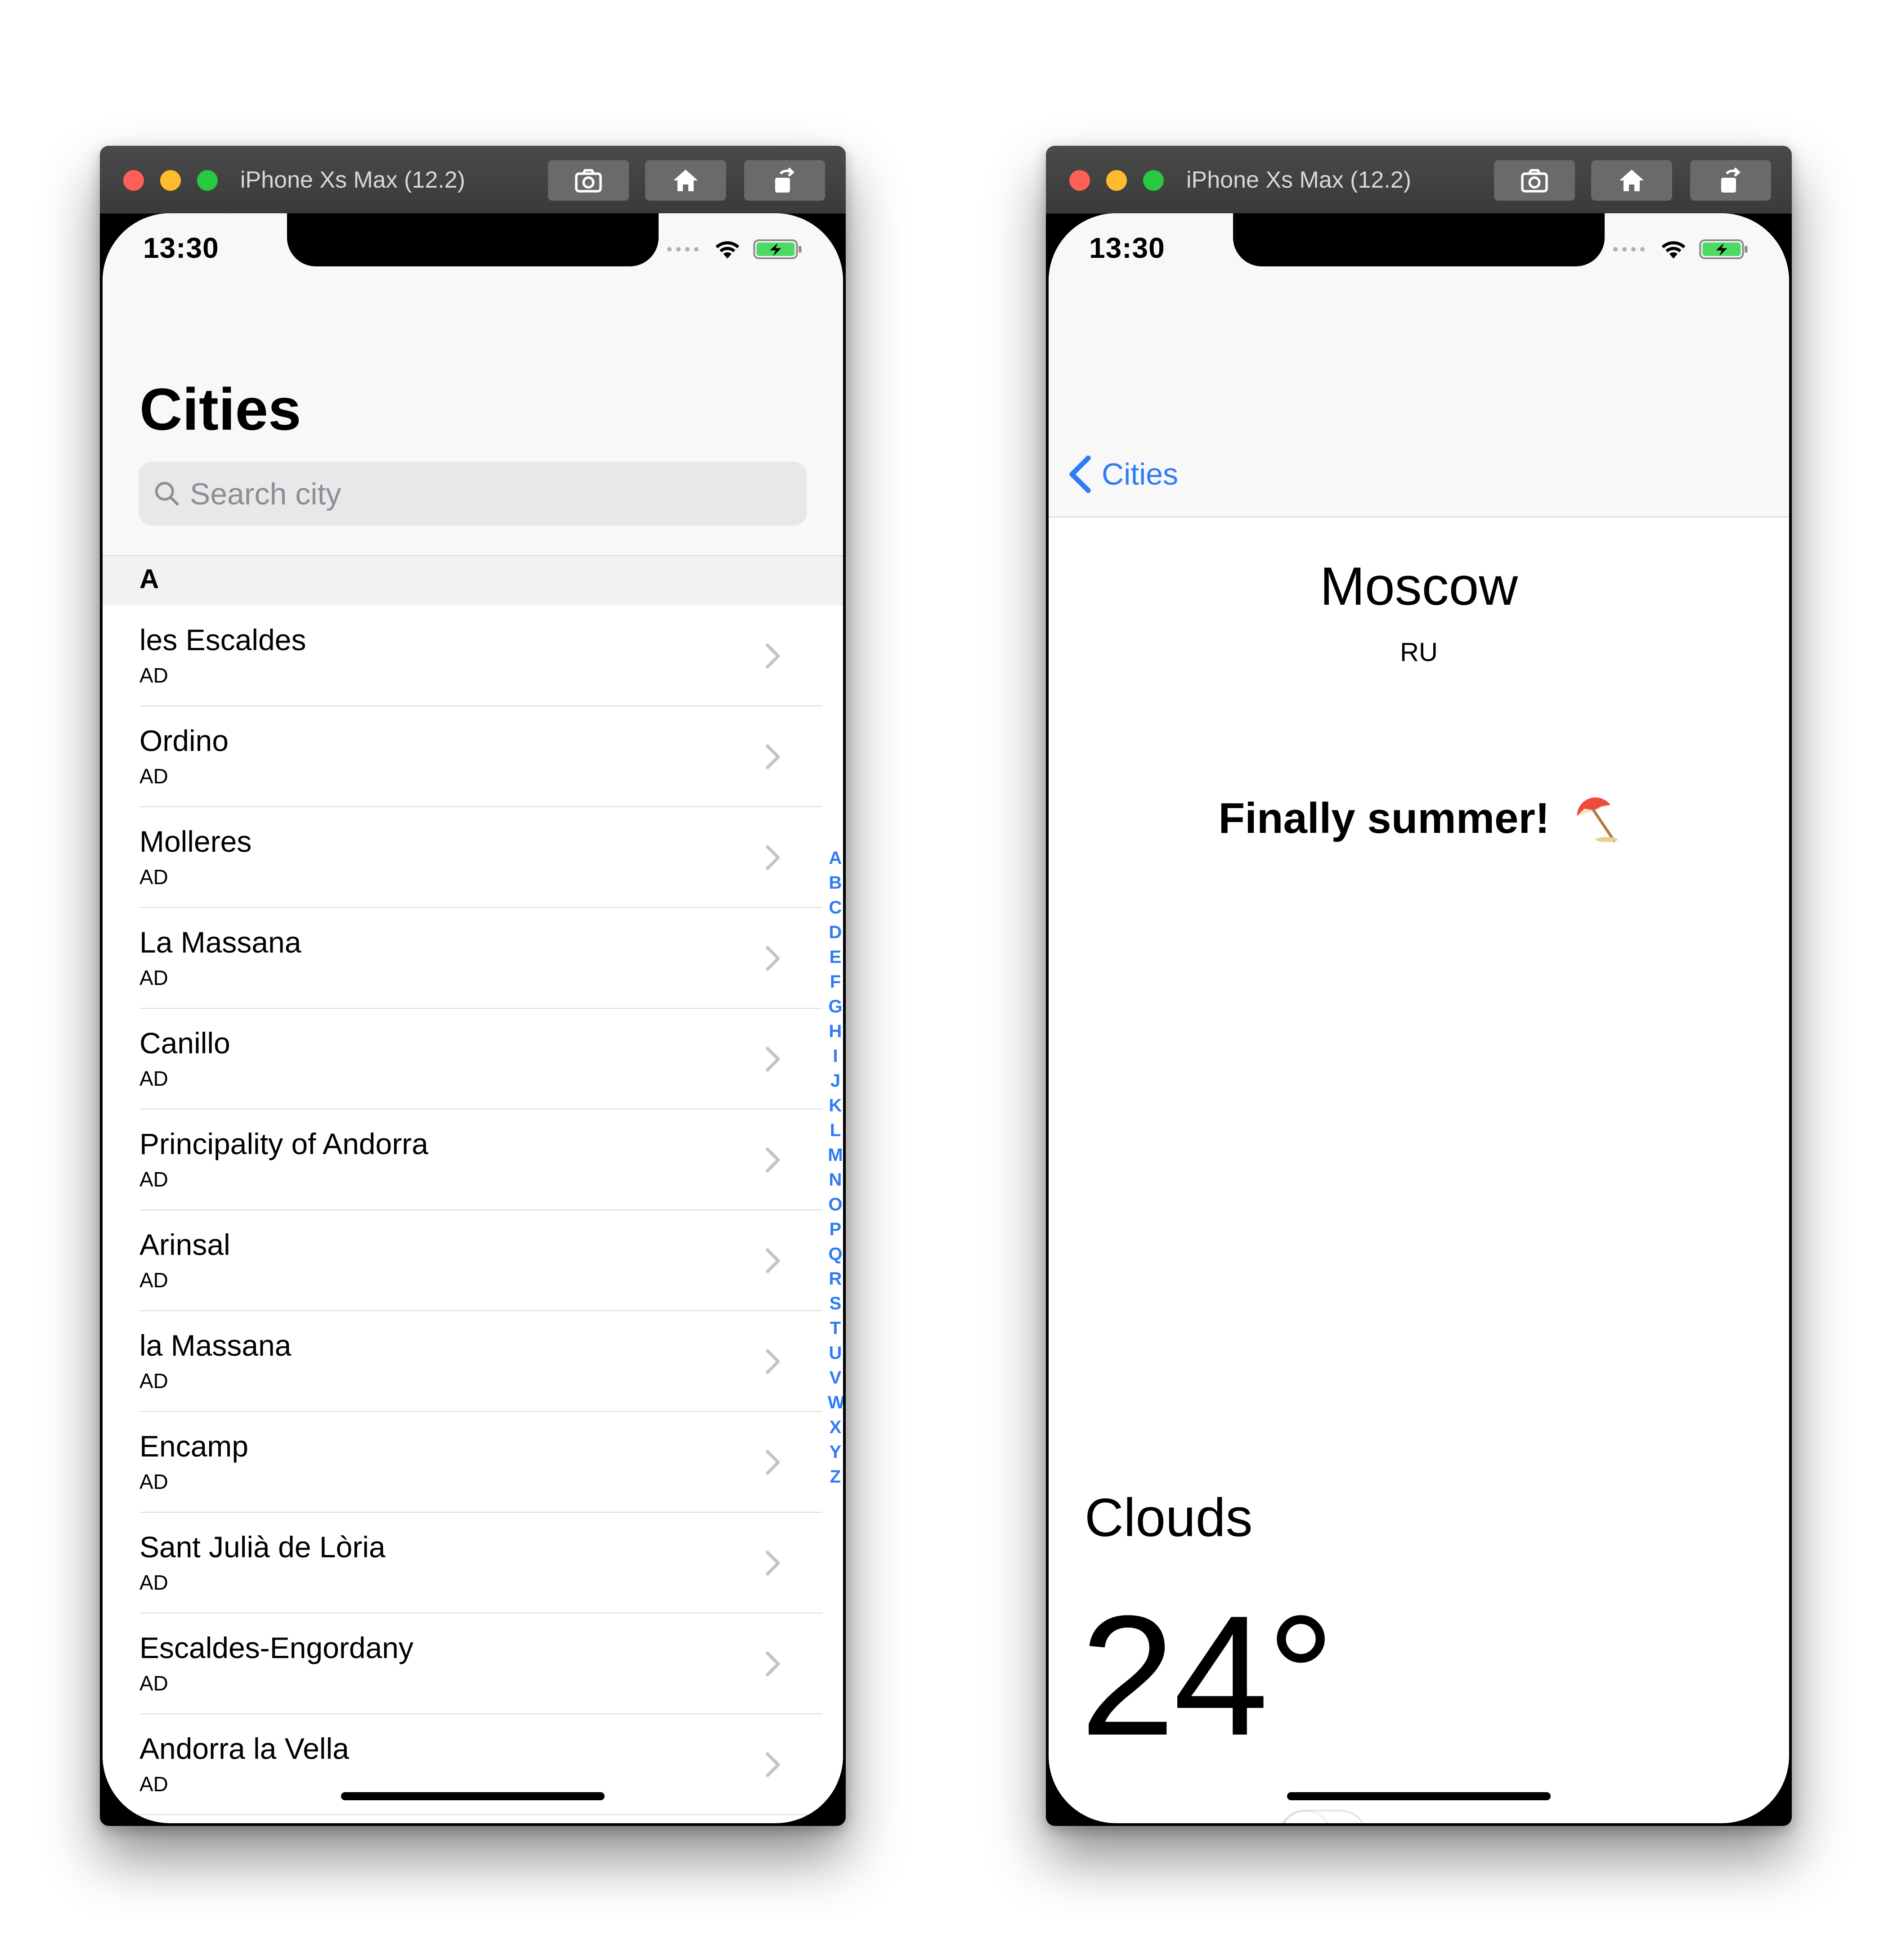  Describe the element at coordinates (1674, 250) in the screenshot. I see `wifi-icon` at that location.